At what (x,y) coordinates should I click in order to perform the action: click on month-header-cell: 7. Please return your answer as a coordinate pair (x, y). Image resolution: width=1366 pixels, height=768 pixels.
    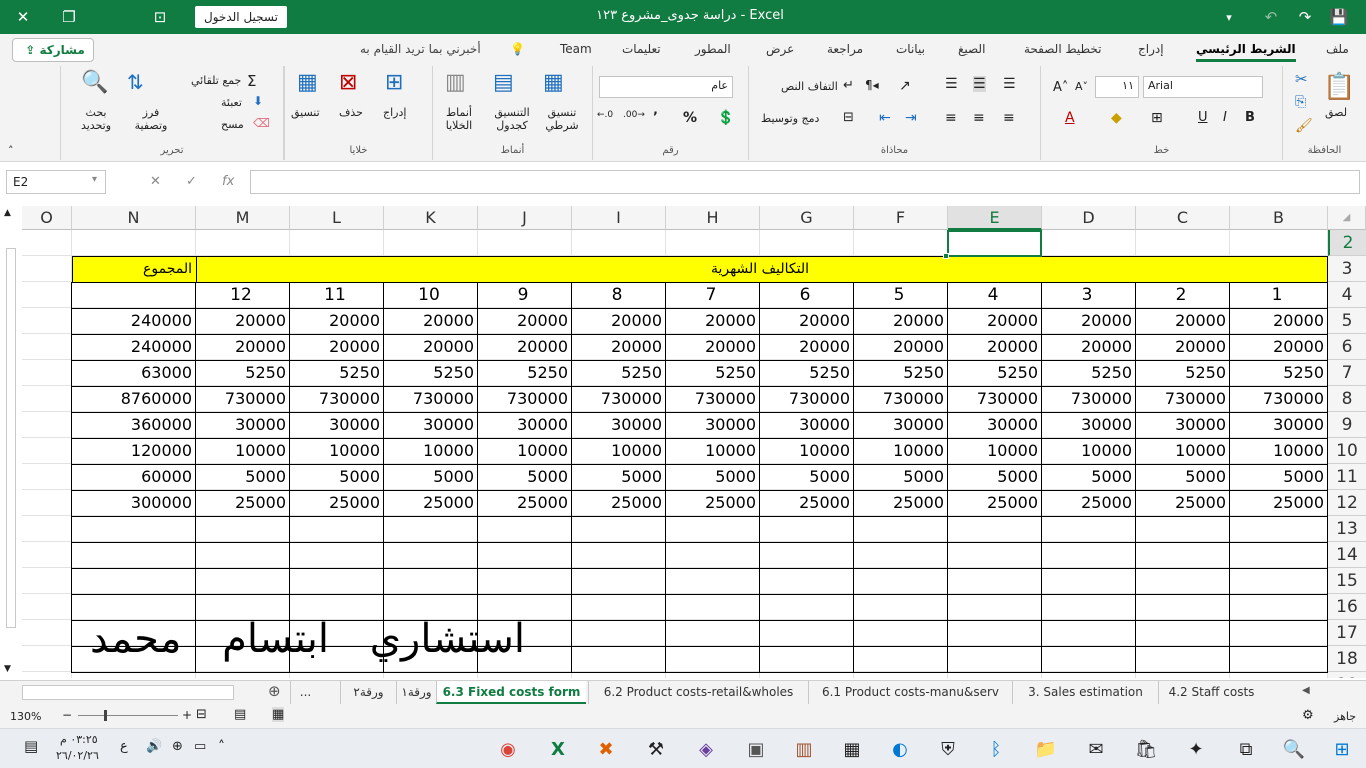
    Looking at the image, I should click on (713, 295).